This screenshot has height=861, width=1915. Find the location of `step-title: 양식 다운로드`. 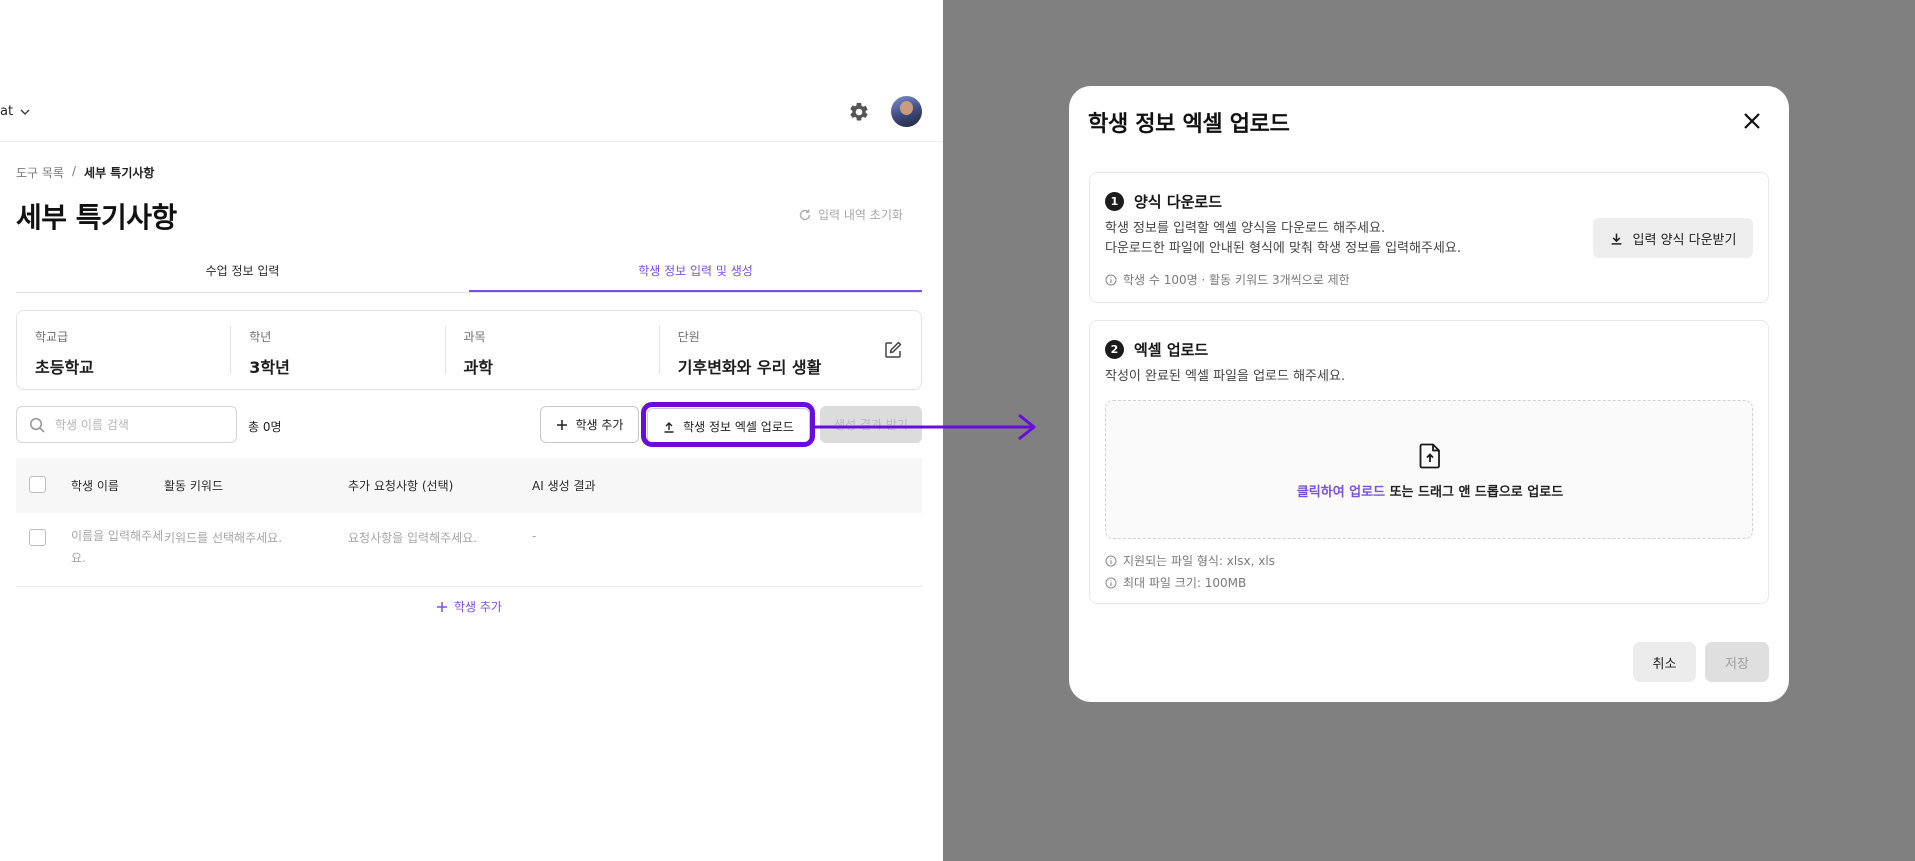

step-title: 양식 다운로드 is located at coordinates (1178, 202).